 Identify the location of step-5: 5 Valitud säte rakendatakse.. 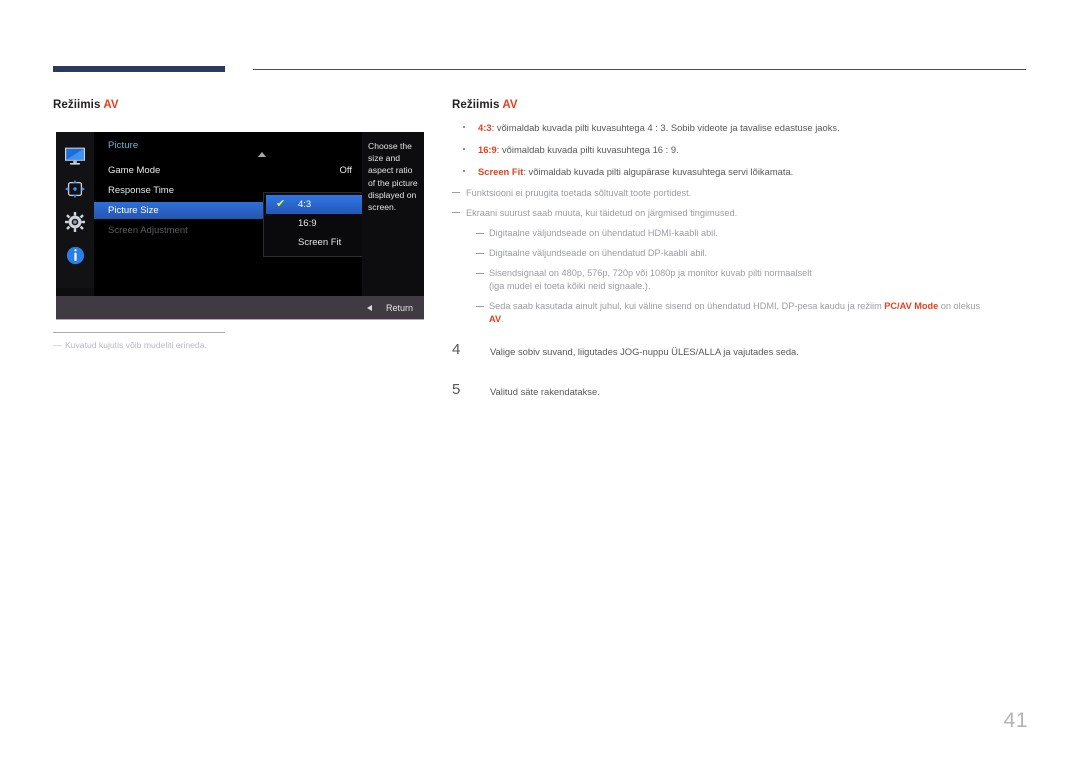
(741, 393).